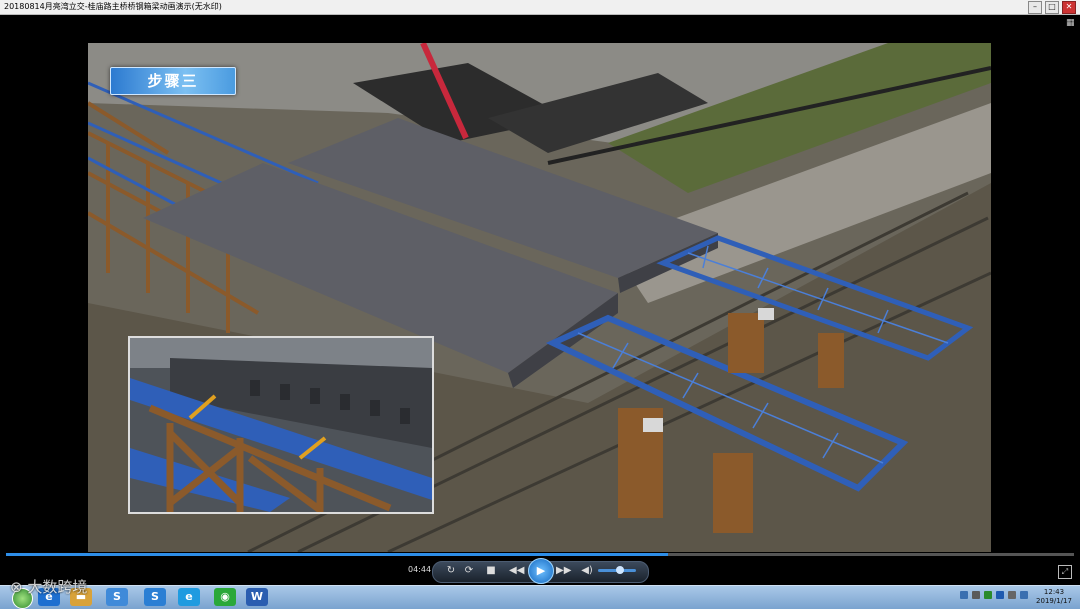 This screenshot has height=609, width=1080. What do you see at coordinates (994, 595) in the screenshot?
I see `system-tray` at bounding box center [994, 595].